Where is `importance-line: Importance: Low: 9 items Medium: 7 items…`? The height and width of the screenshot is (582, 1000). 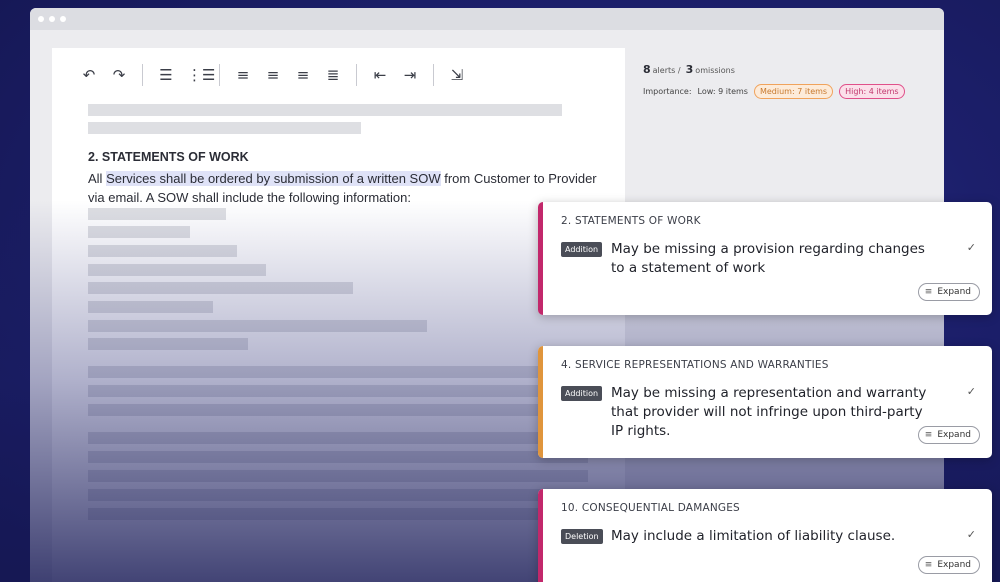 importance-line: Importance: Low: 9 items Medium: 7 items… is located at coordinates (774, 91).